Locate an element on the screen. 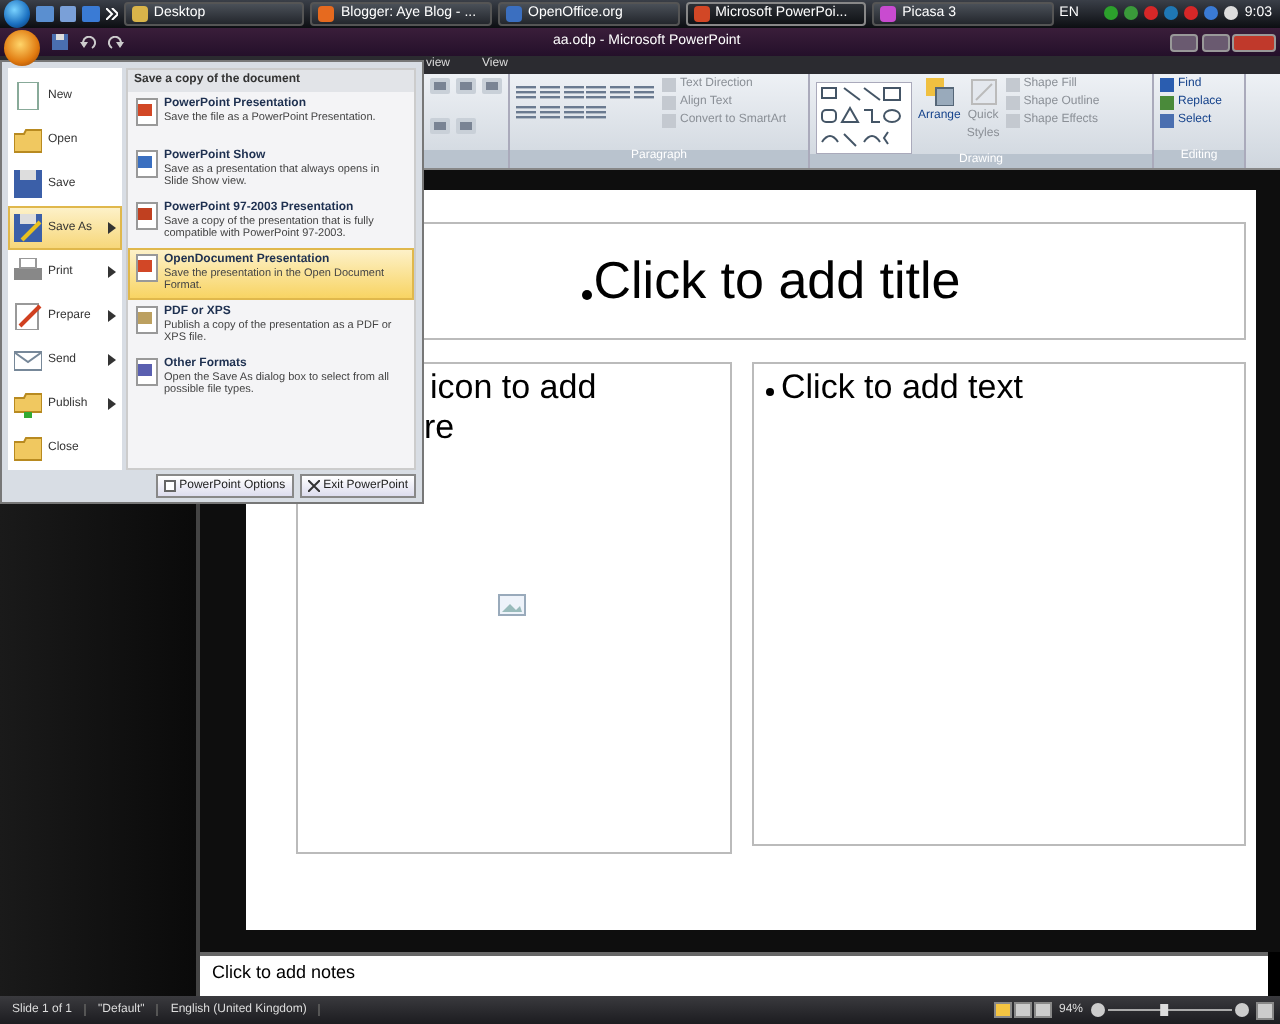 Image resolution: width=1280 pixels, height=1024 pixels. slider-thumb is located at coordinates (1164, 1010).